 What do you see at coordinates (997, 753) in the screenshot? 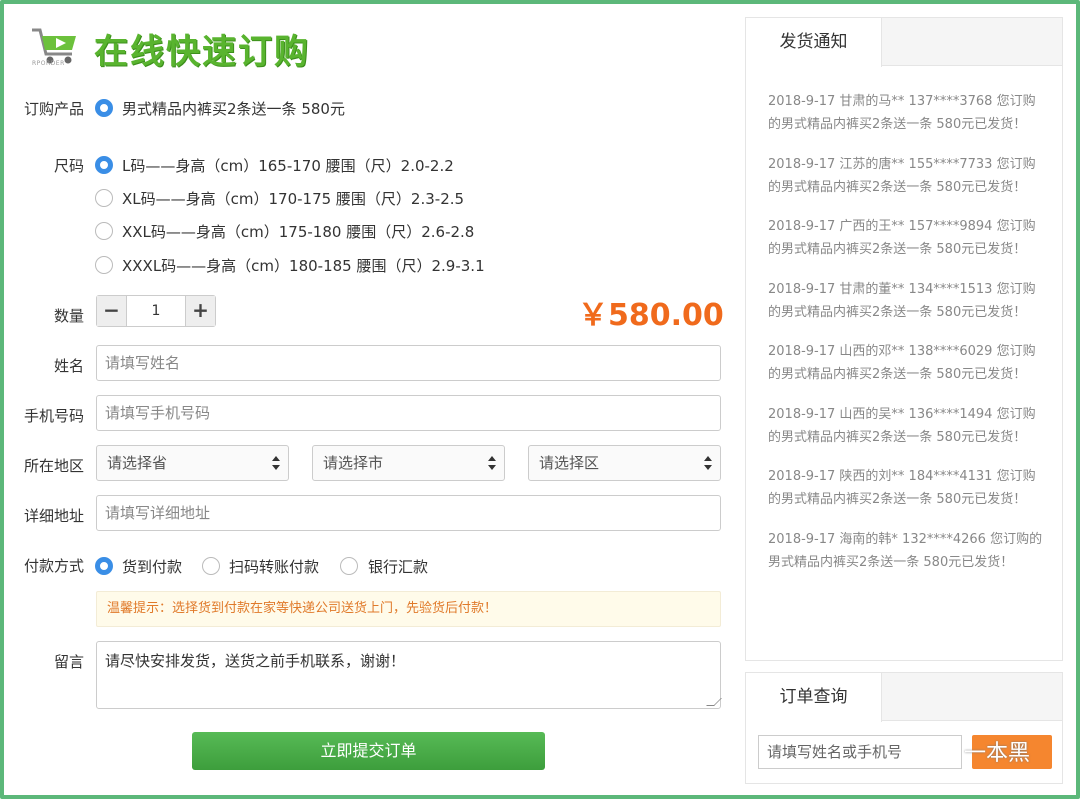
I see `watermark-text: 一本黑` at bounding box center [997, 753].